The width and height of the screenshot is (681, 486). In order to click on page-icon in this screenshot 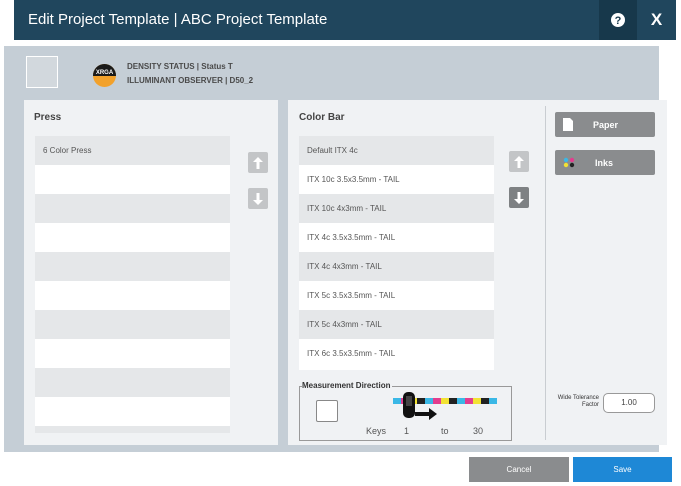, I will do `click(568, 124)`.